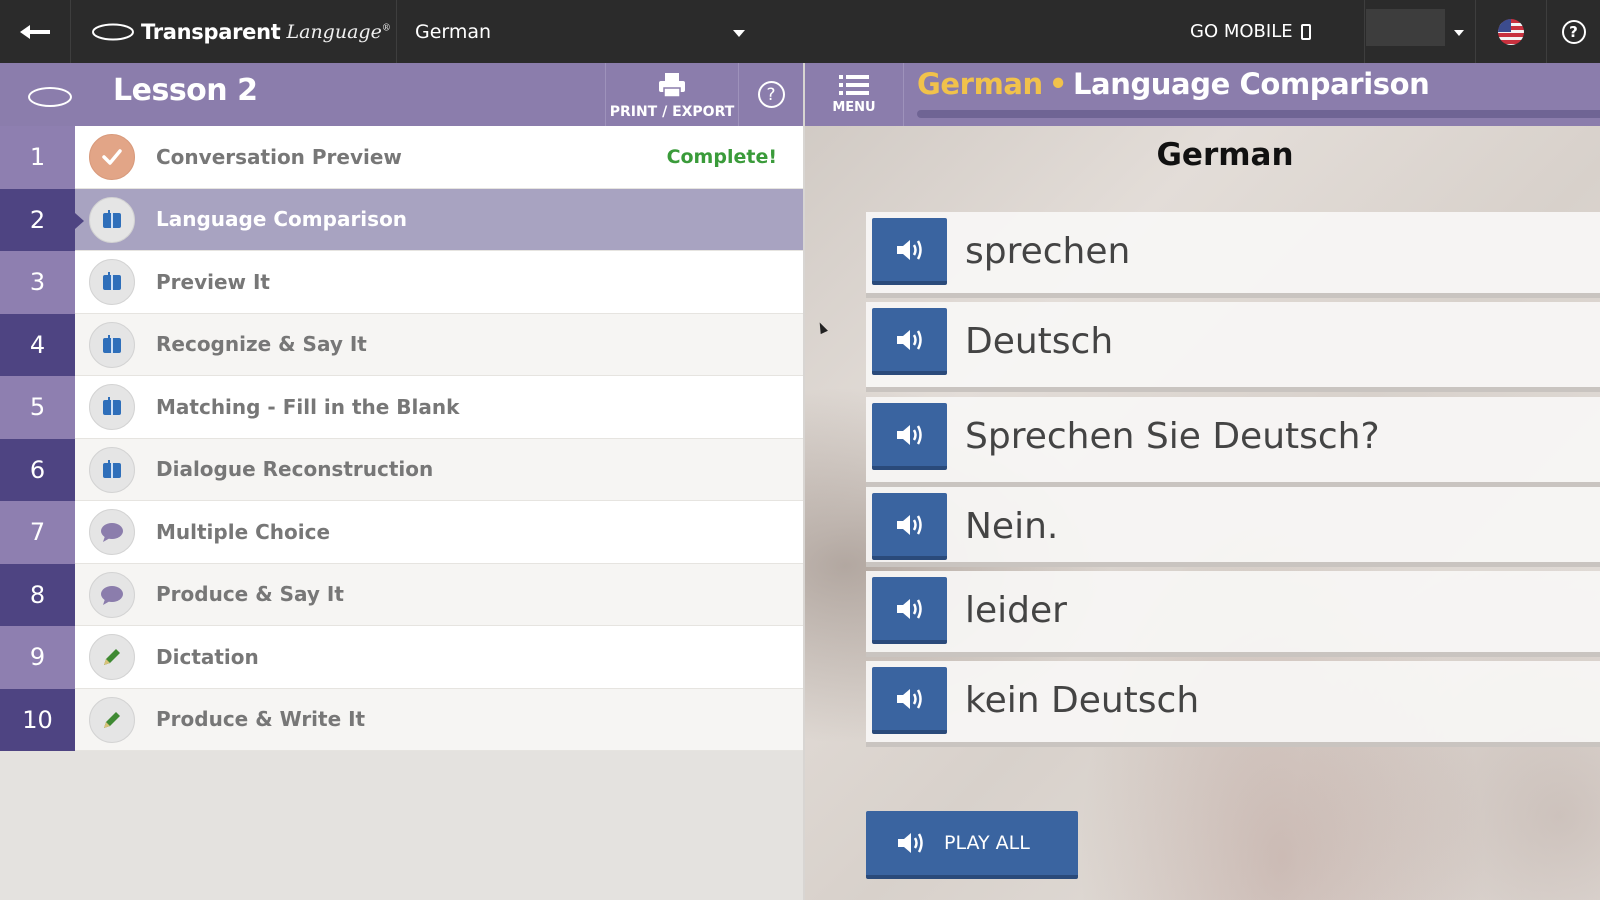 This screenshot has height=900, width=1600. Describe the element at coordinates (1233, 614) in the screenshot. I see `word-item: leider` at that location.